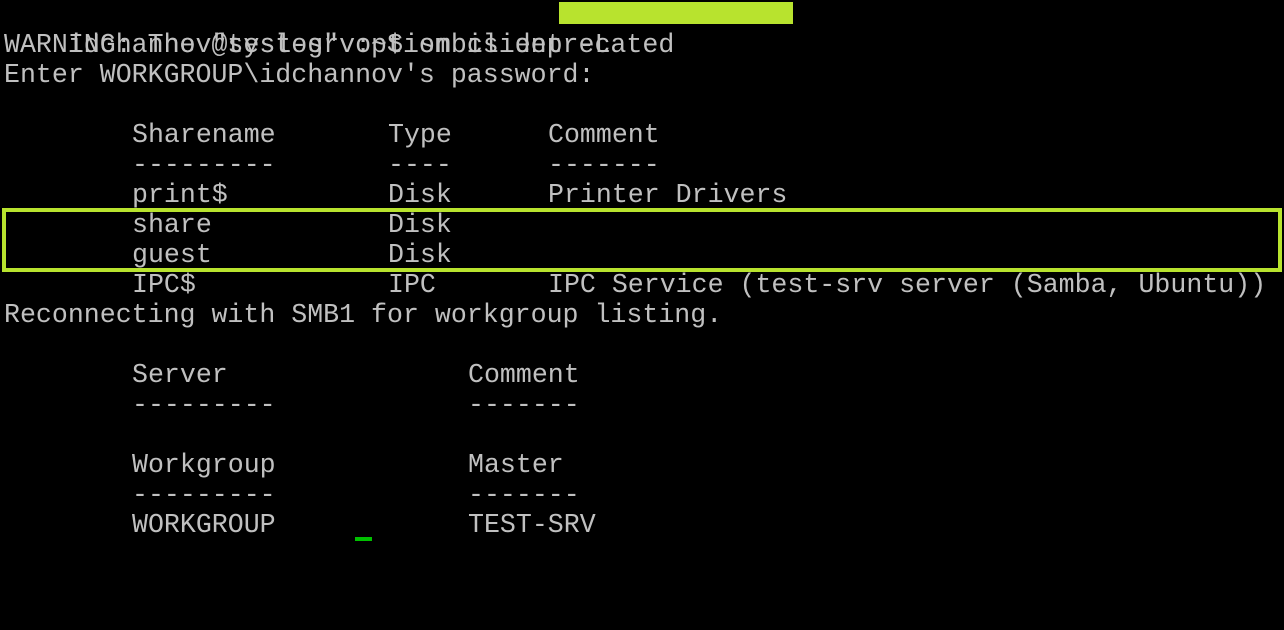  I want to click on header-server-comment: Comment, so click(524, 375).